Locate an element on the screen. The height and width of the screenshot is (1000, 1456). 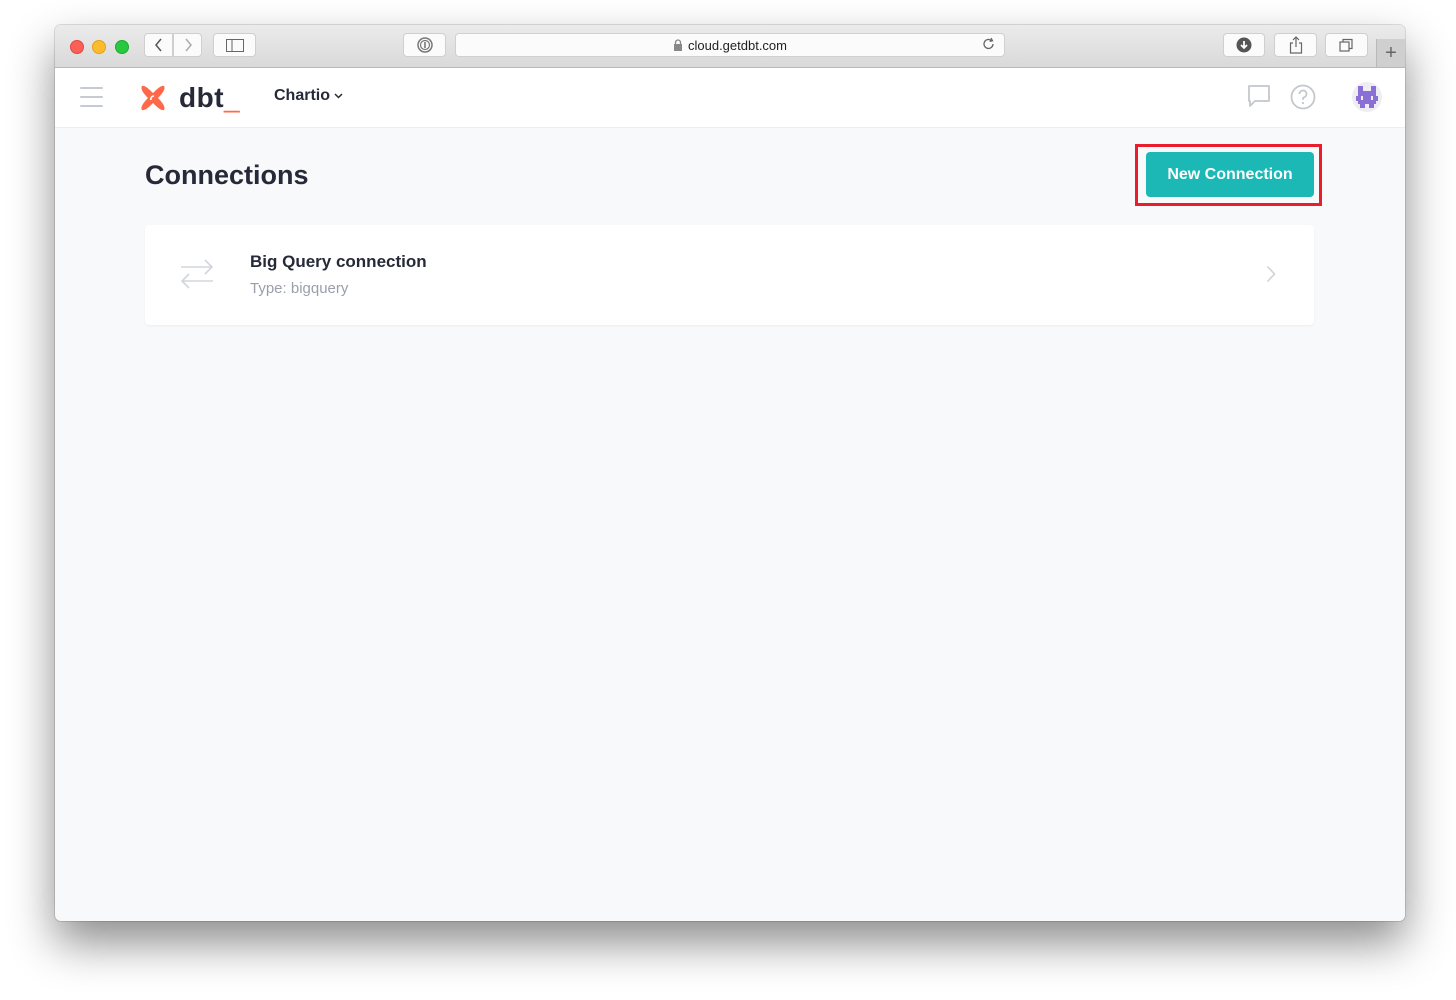
address-bar: cloud.getdbt.com is located at coordinates (730, 45).